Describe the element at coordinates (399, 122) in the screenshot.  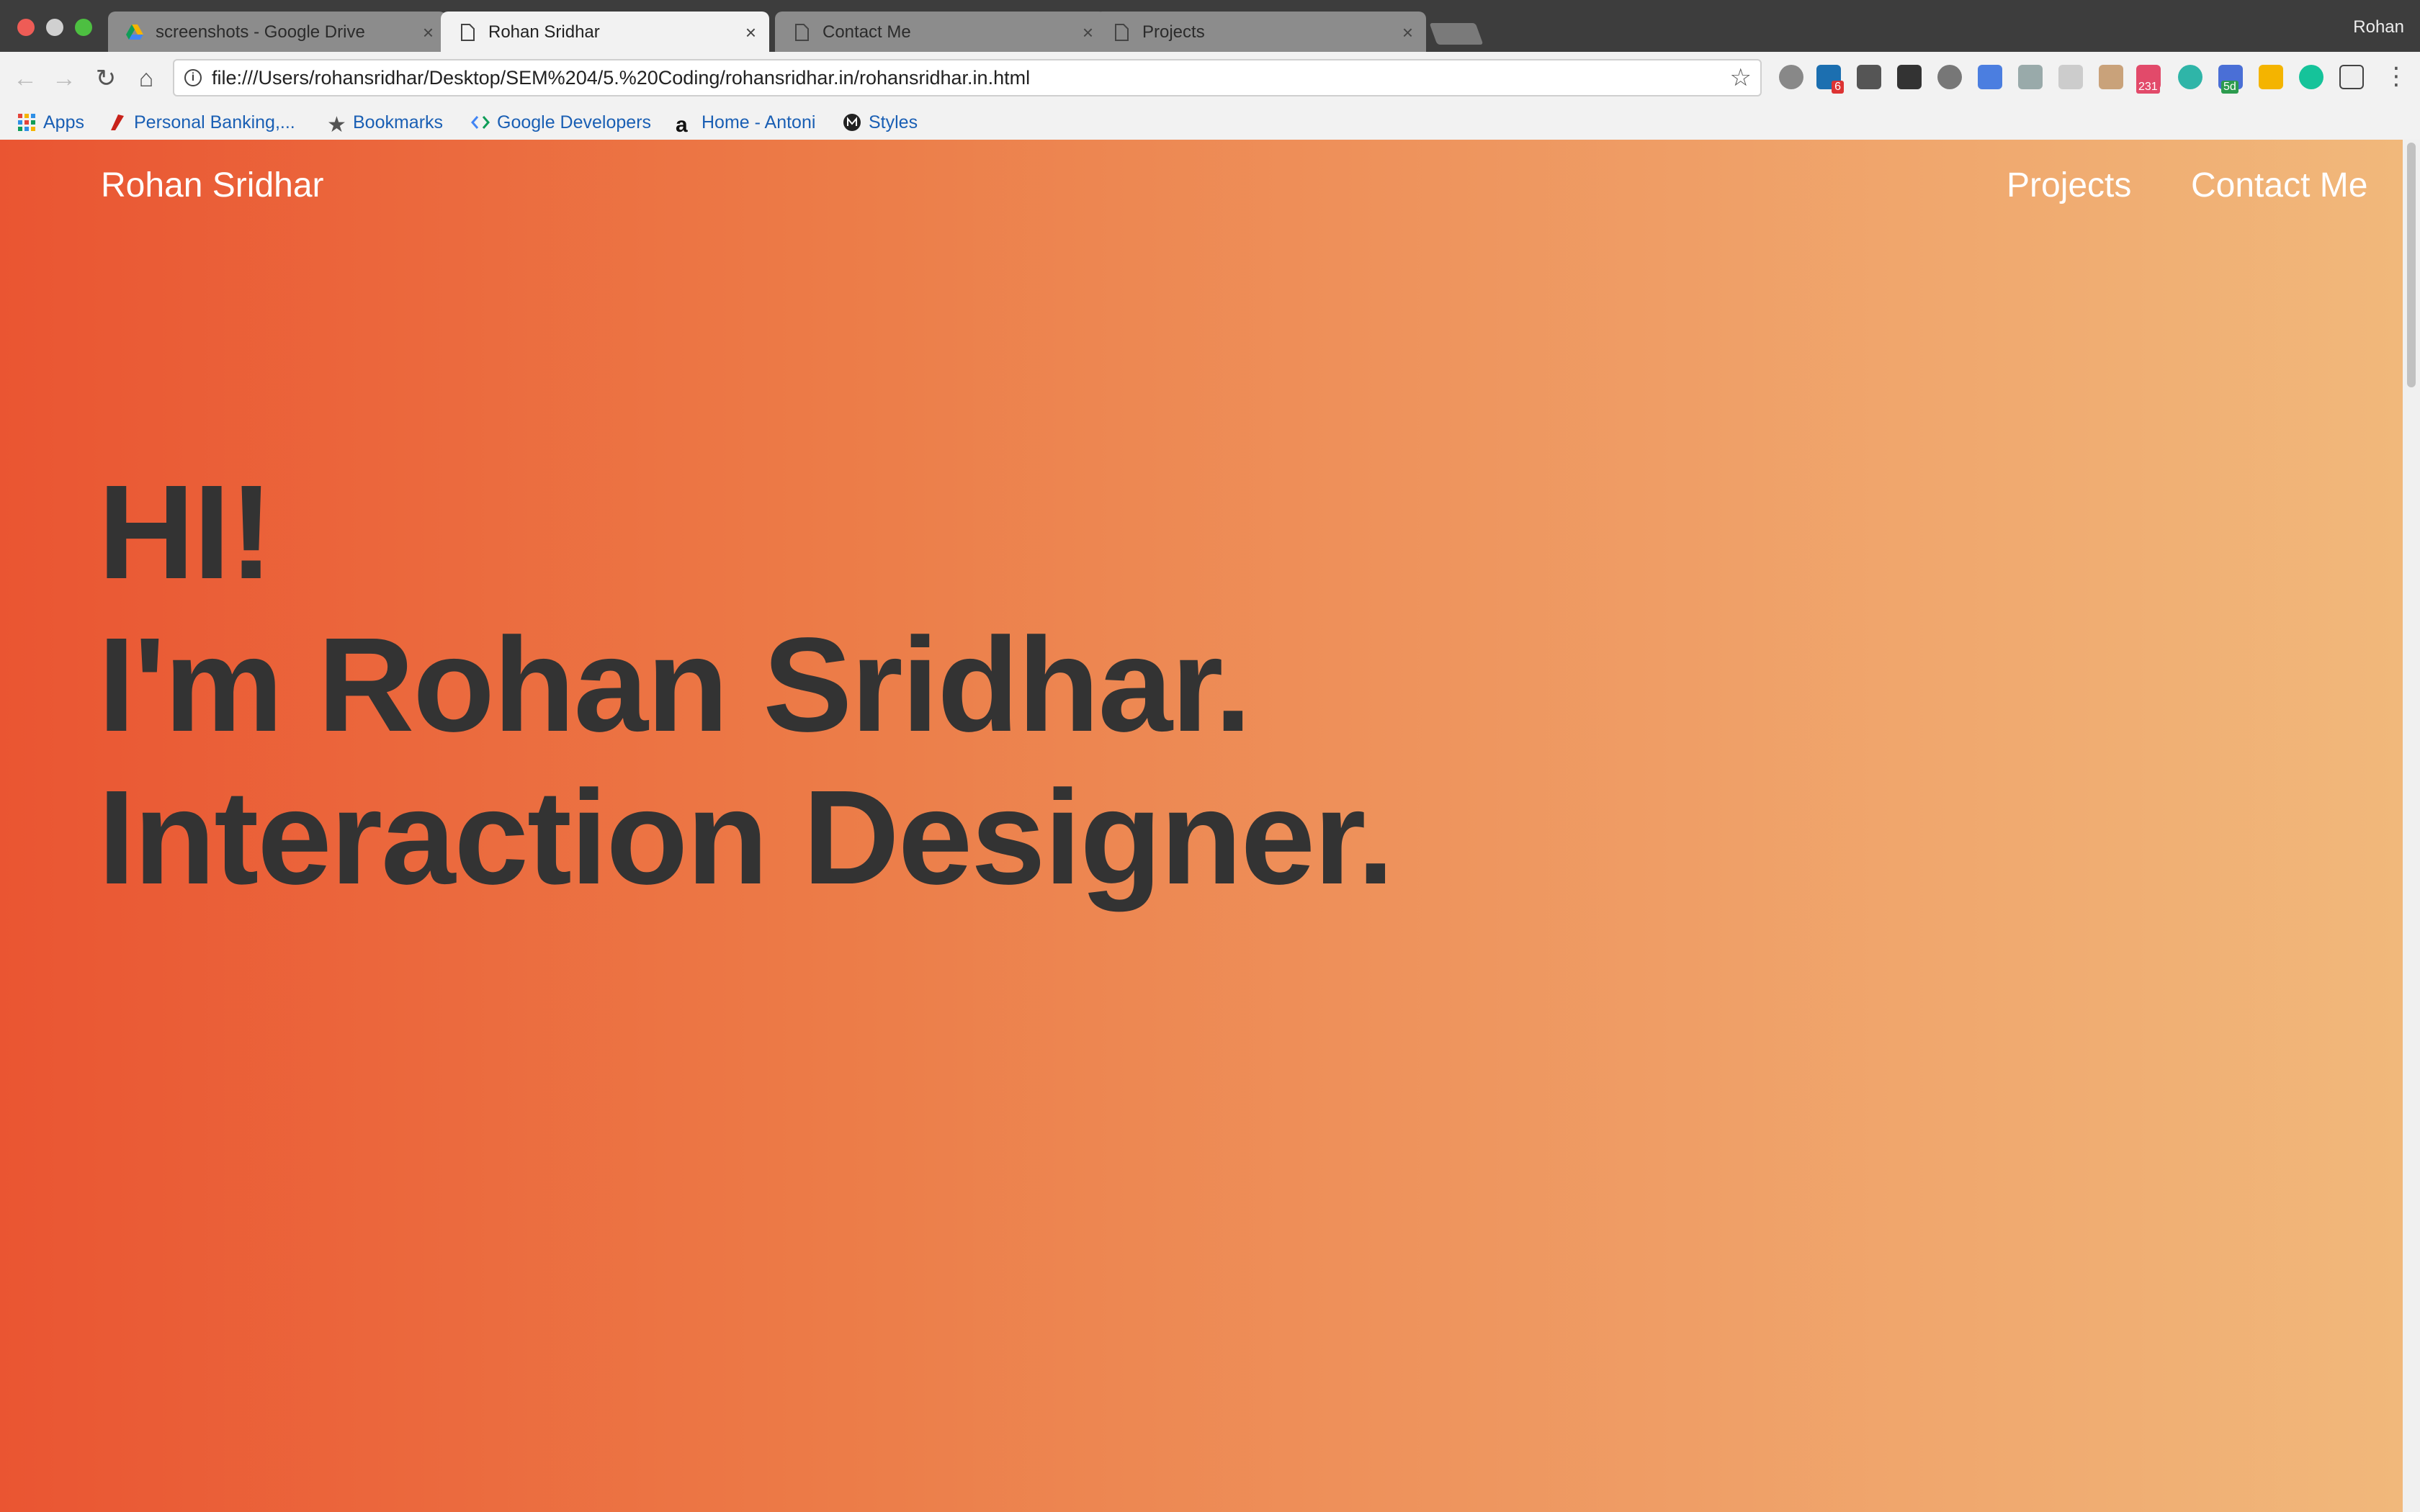
I see `bookmark-label: Bookmarks` at that location.